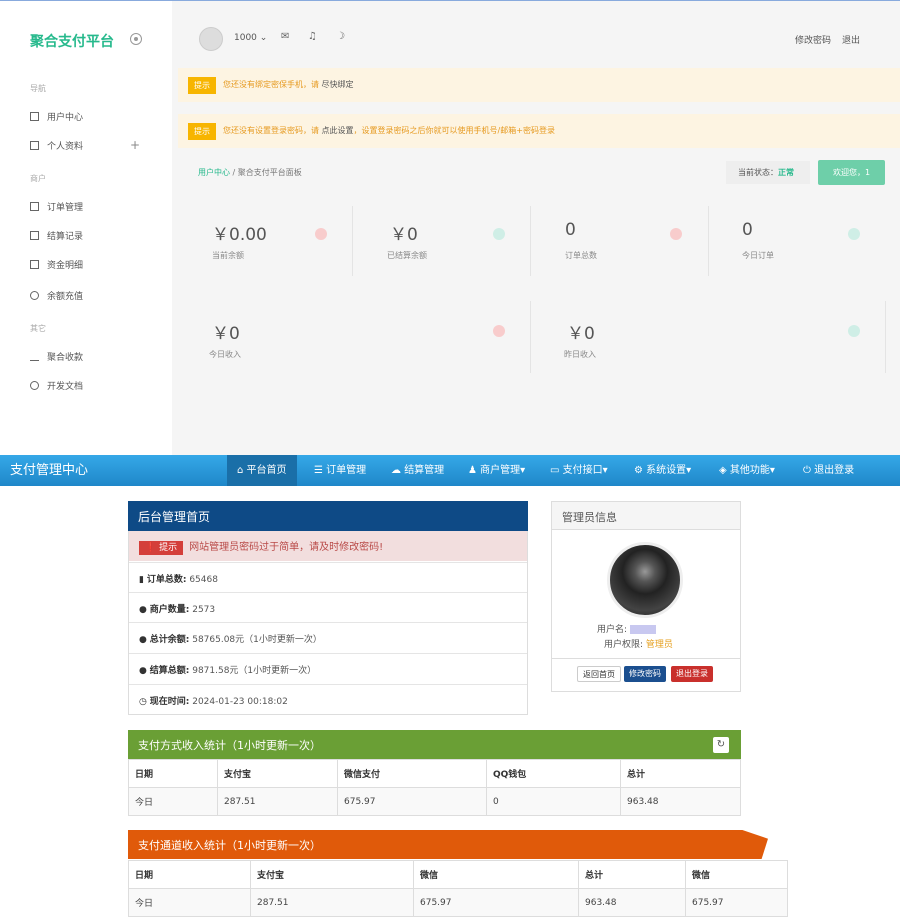  What do you see at coordinates (434, 801) in the screenshot?
I see `table-row: 今日 287.51 675.97 0 963.48` at bounding box center [434, 801].